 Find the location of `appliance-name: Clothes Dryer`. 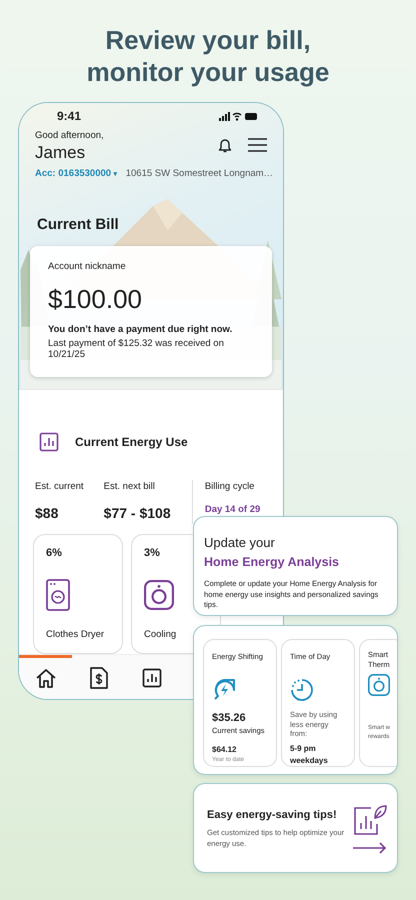

appliance-name: Clothes Dryer is located at coordinates (76, 635).